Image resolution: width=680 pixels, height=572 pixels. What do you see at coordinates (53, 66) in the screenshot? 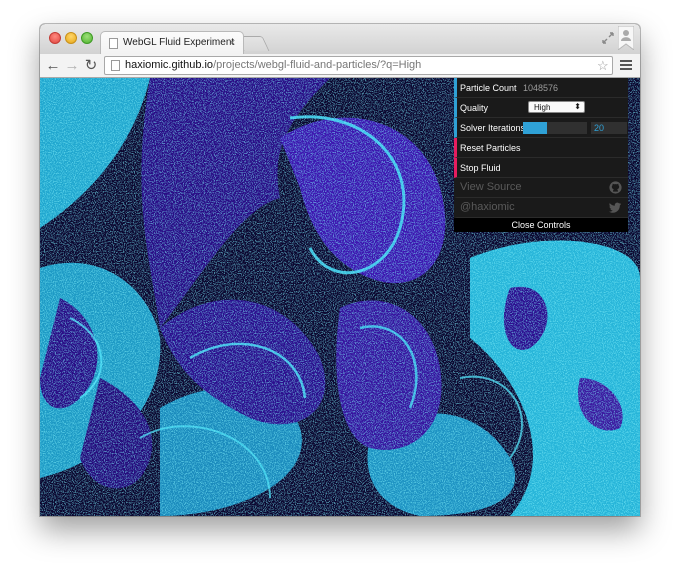
I see `back-arrow-icon: ←` at bounding box center [53, 66].